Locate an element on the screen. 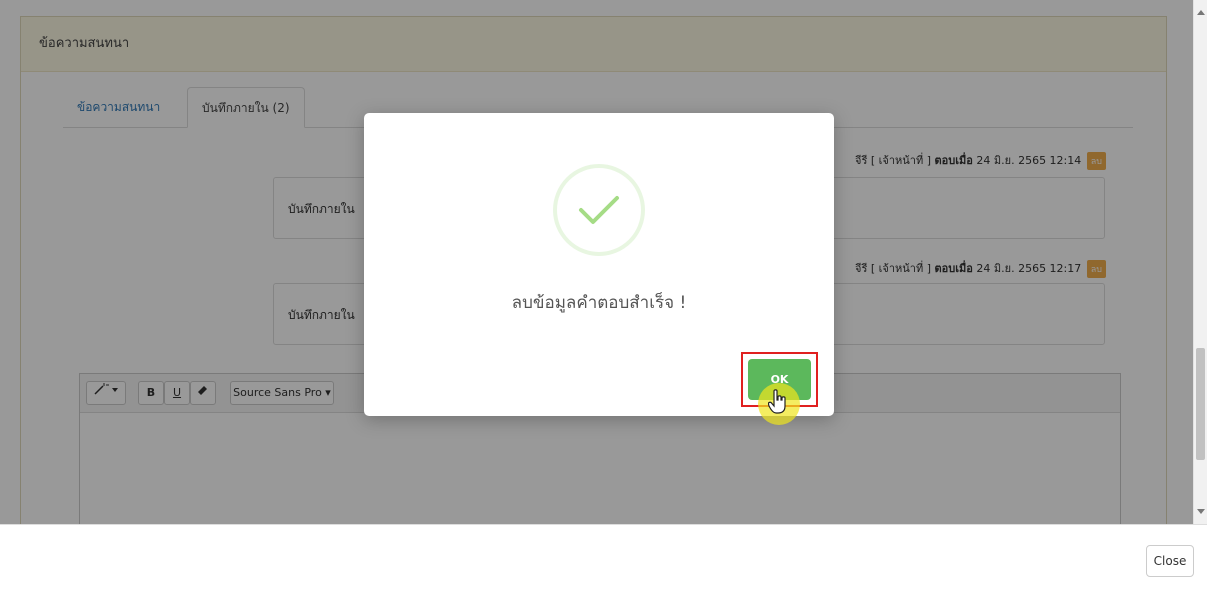 The height and width of the screenshot is (589, 1207). scroll-thumb is located at coordinates (1200, 404).